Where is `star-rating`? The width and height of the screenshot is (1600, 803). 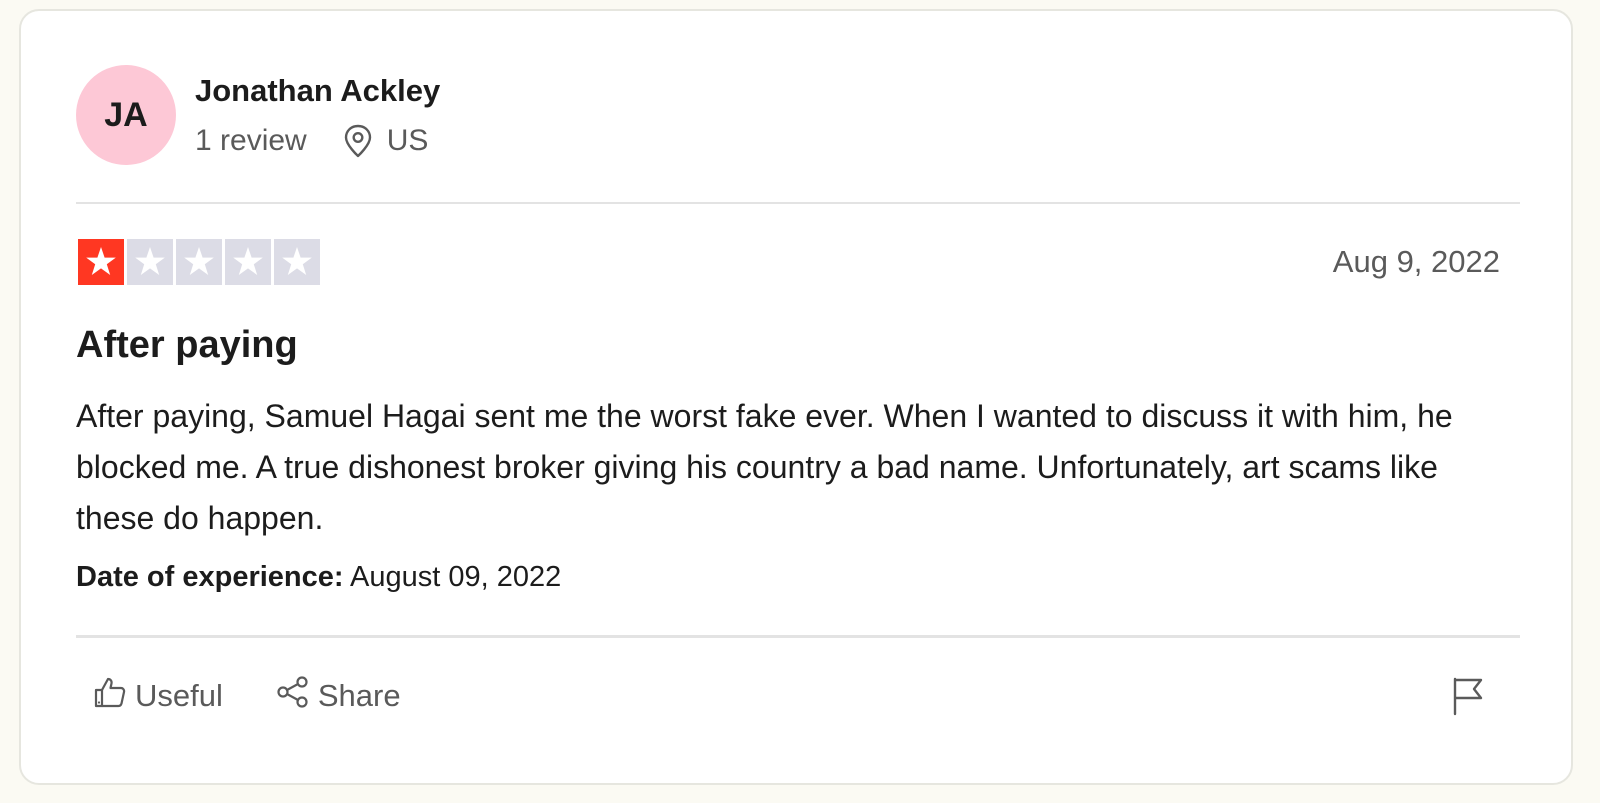
star-rating is located at coordinates (199, 262).